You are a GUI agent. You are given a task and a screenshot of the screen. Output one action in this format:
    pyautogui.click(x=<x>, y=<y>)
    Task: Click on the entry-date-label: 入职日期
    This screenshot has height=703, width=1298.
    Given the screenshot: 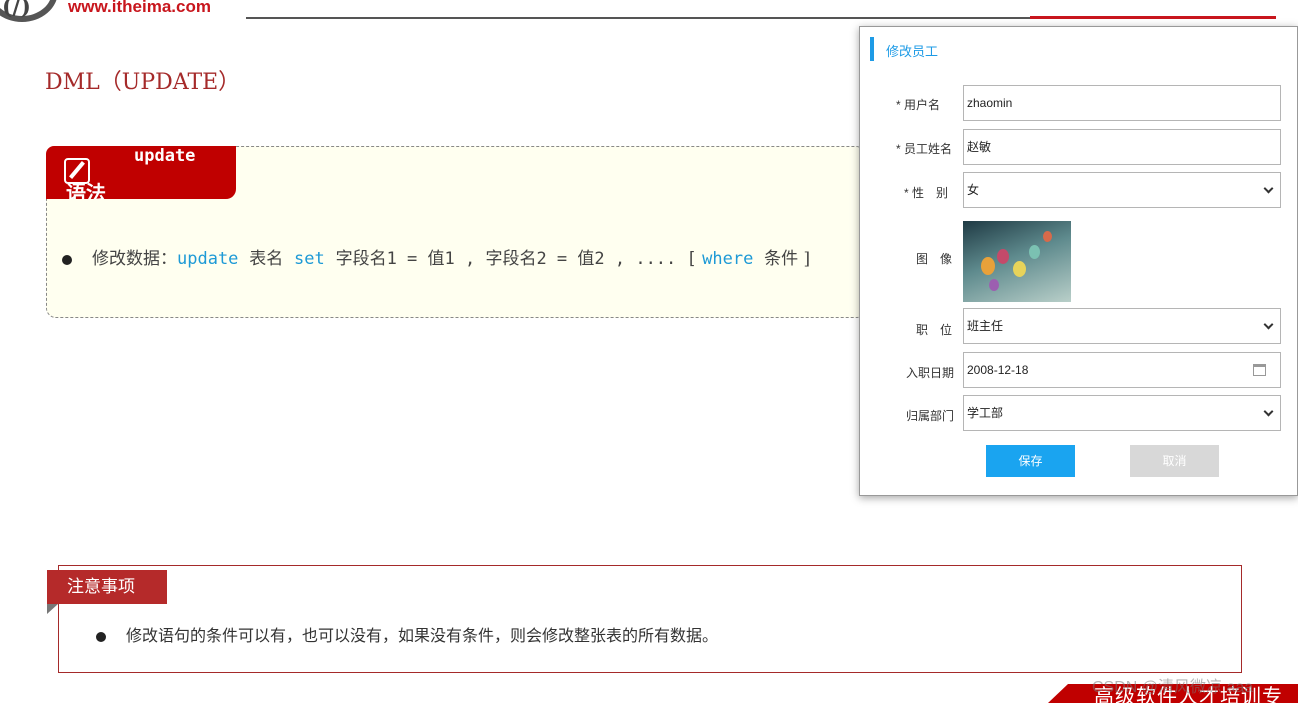 What is the action you would take?
    pyautogui.click(x=929, y=373)
    